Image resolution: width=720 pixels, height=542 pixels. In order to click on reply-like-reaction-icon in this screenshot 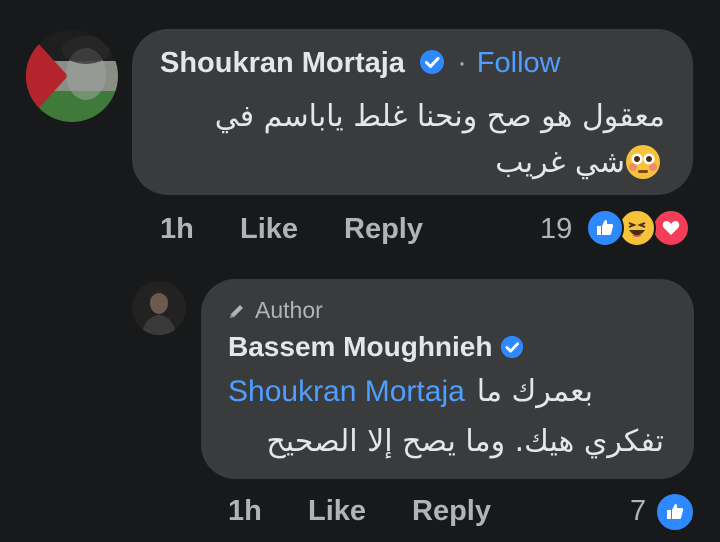, I will do `click(675, 512)`.